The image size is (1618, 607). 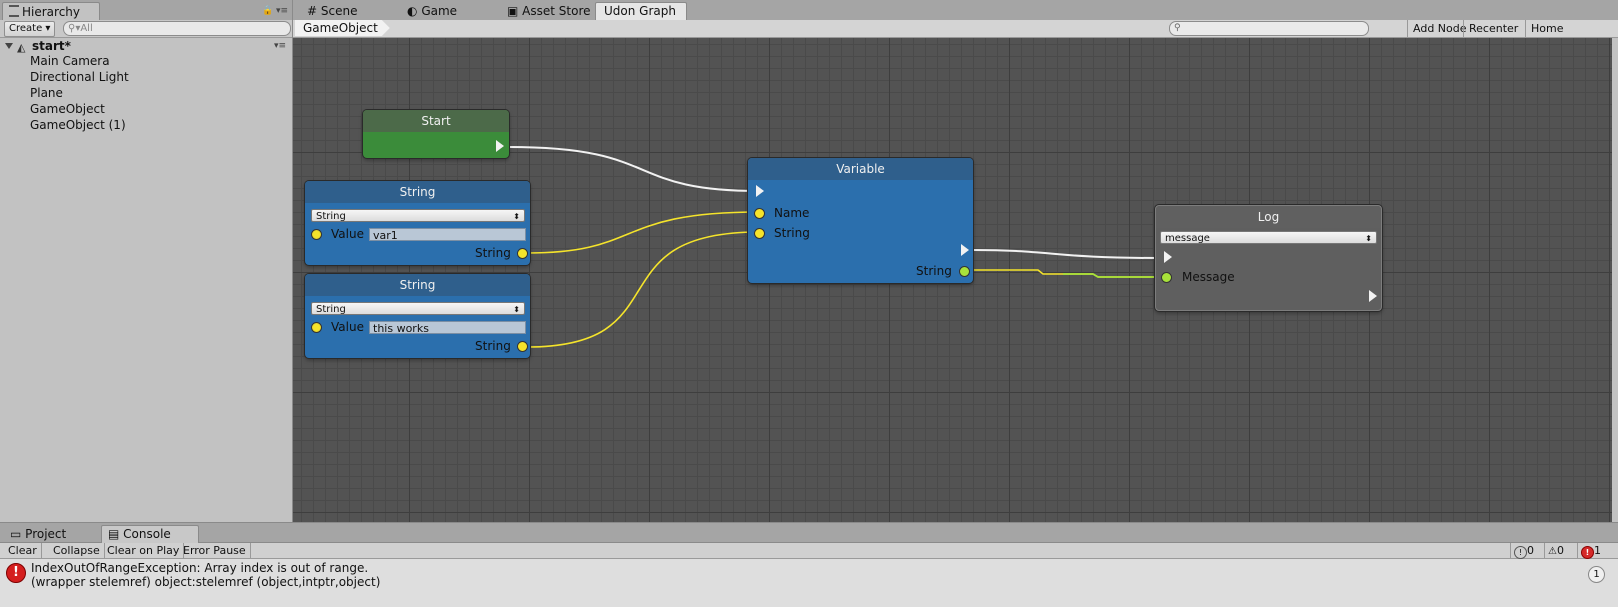 I want to click on log-flow-in-icon, so click(x=1168, y=257).